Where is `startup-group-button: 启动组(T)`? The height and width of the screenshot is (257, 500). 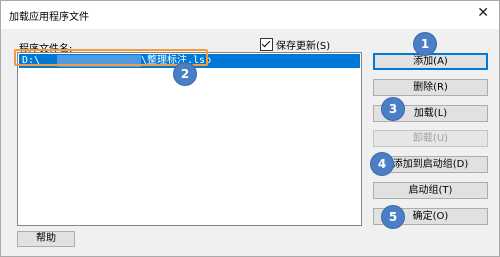 startup-group-button: 启动组(T) is located at coordinates (430, 190).